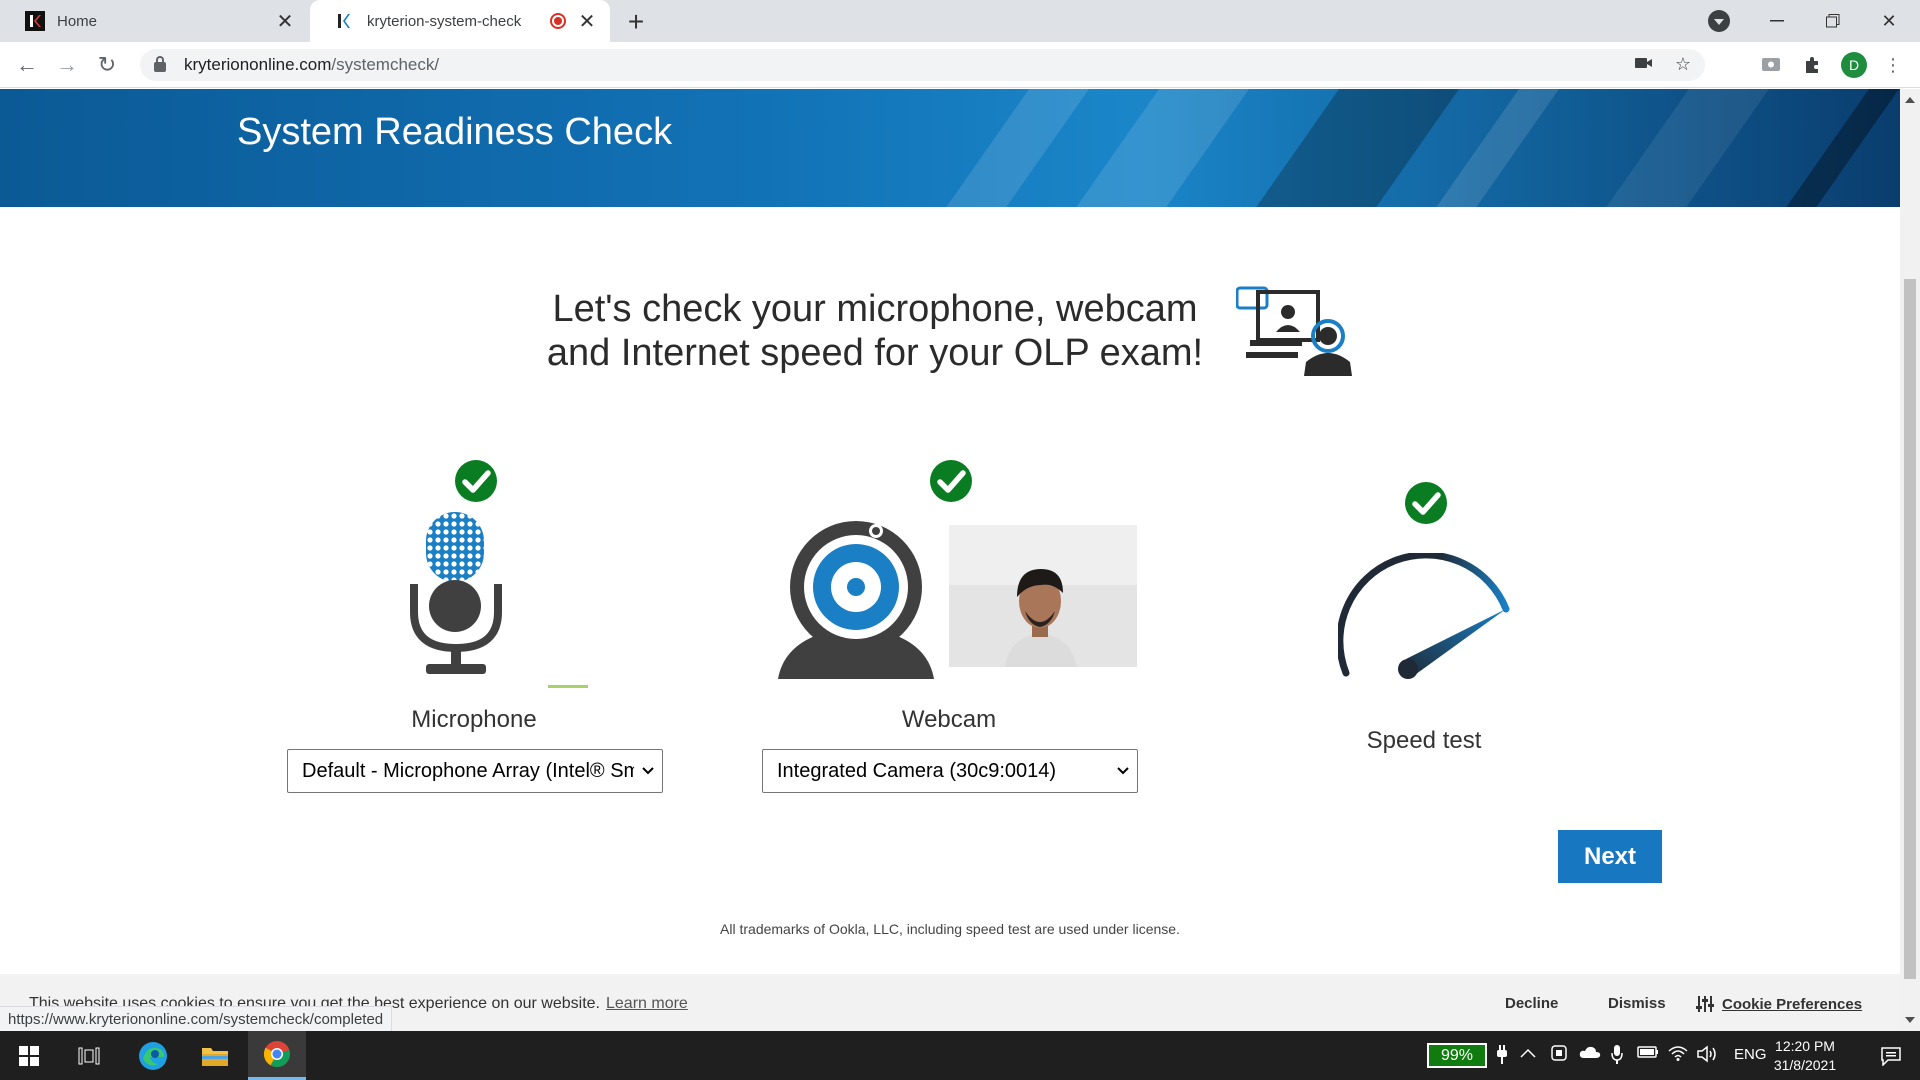  I want to click on speed-test-label: Speed test, so click(1424, 740).